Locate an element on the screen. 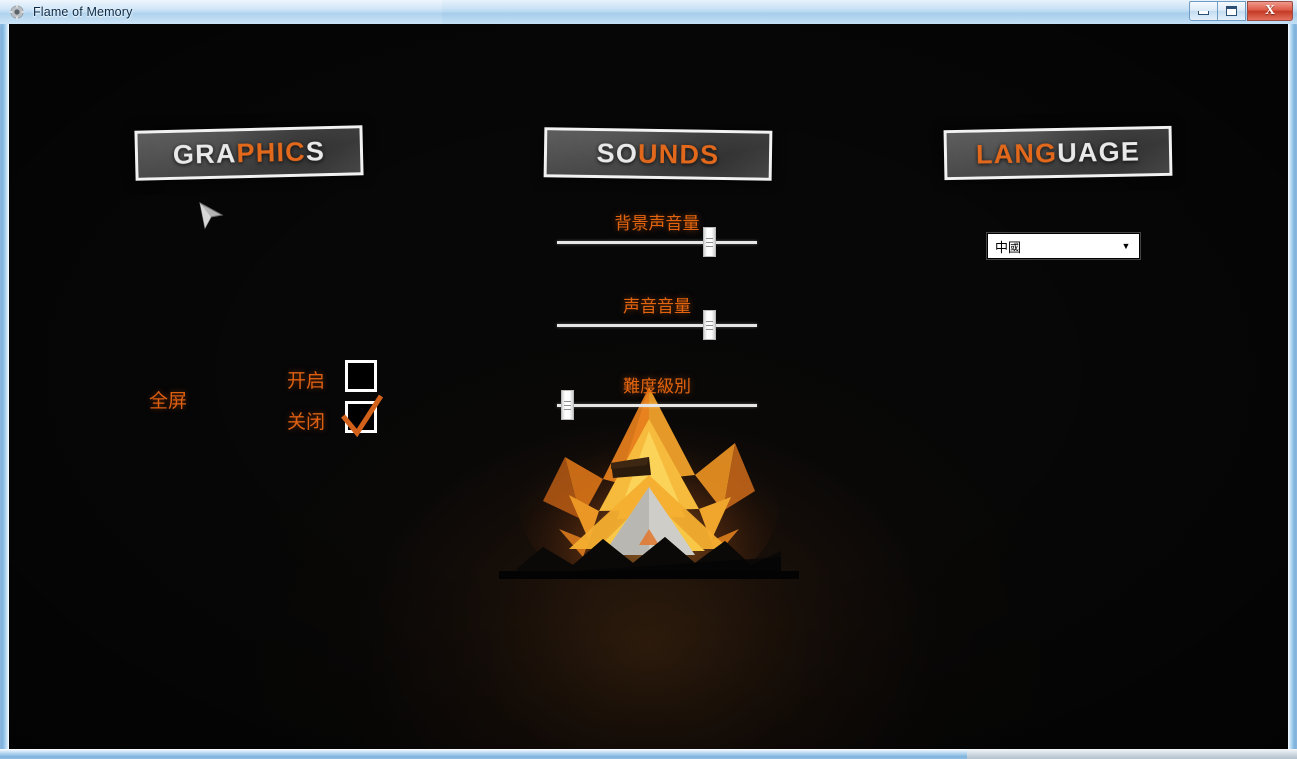 The width and height of the screenshot is (1297, 759). maximize-button is located at coordinates (1231, 11).